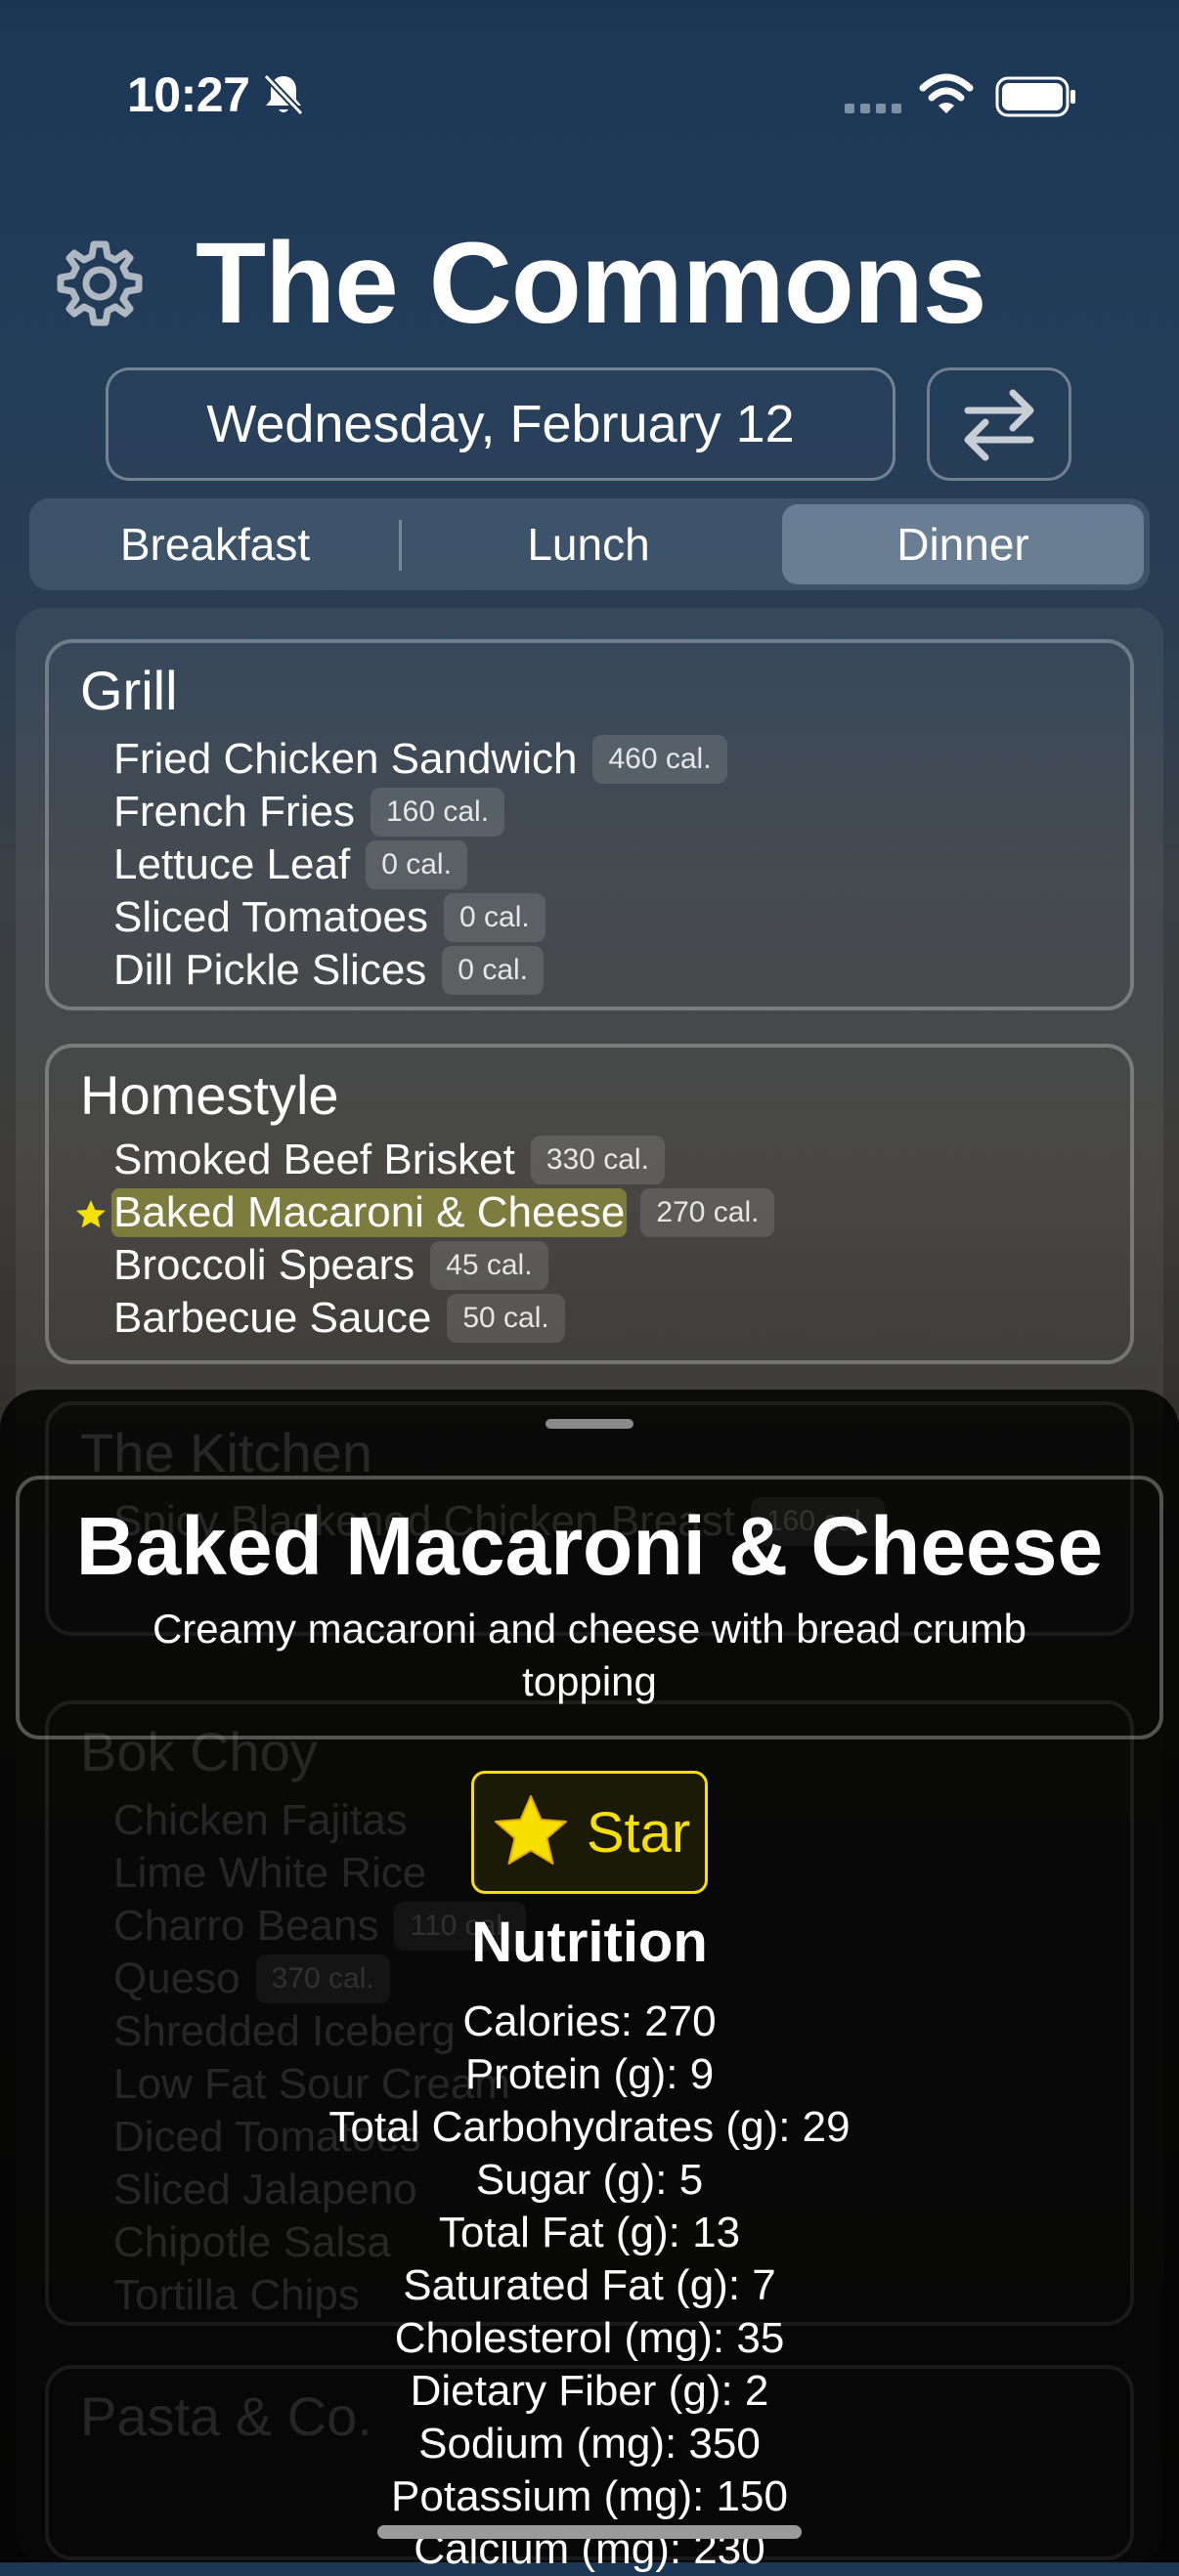 Image resolution: width=1179 pixels, height=2576 pixels. I want to click on star-icon, so click(530, 1830).